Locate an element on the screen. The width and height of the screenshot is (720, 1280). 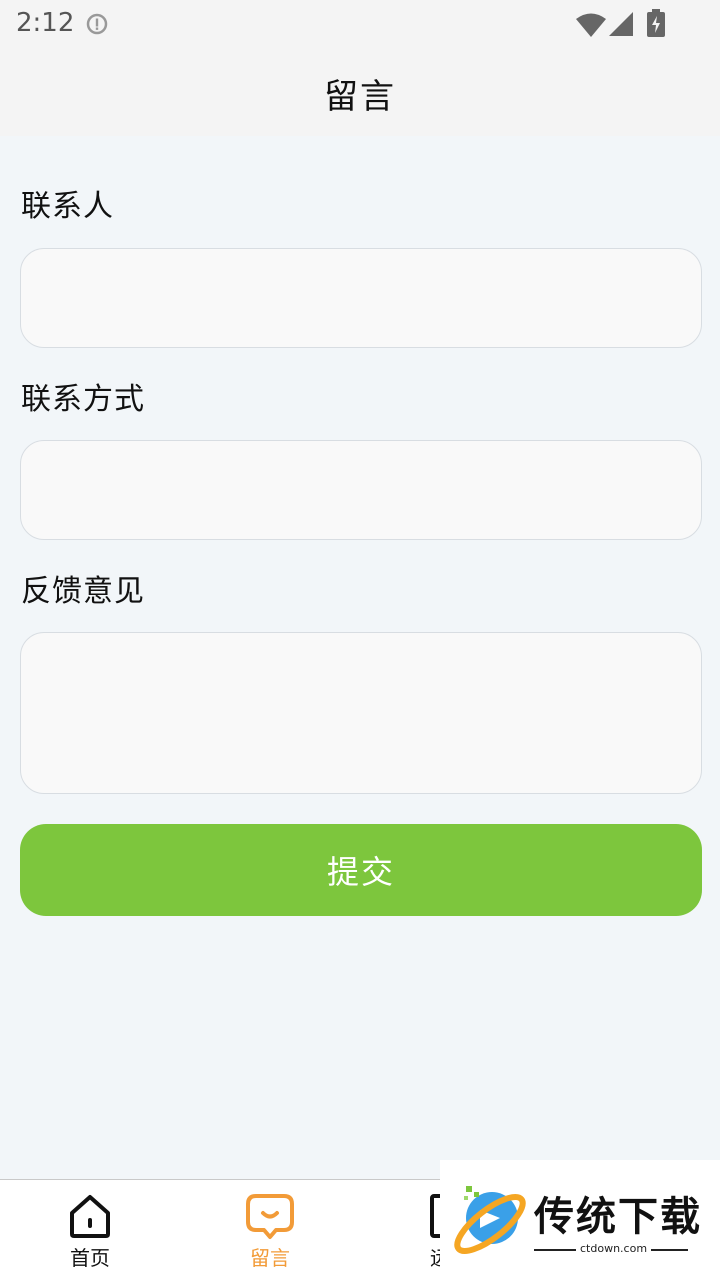
page-title: 留言 is located at coordinates (360, 96).